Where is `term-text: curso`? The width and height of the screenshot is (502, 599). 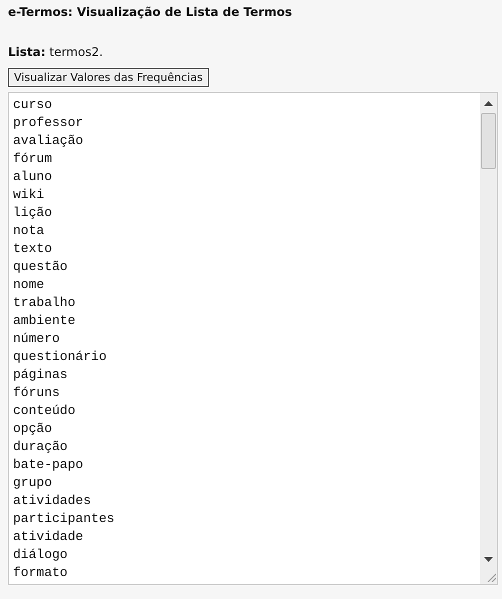 term-text: curso is located at coordinates (33, 105).